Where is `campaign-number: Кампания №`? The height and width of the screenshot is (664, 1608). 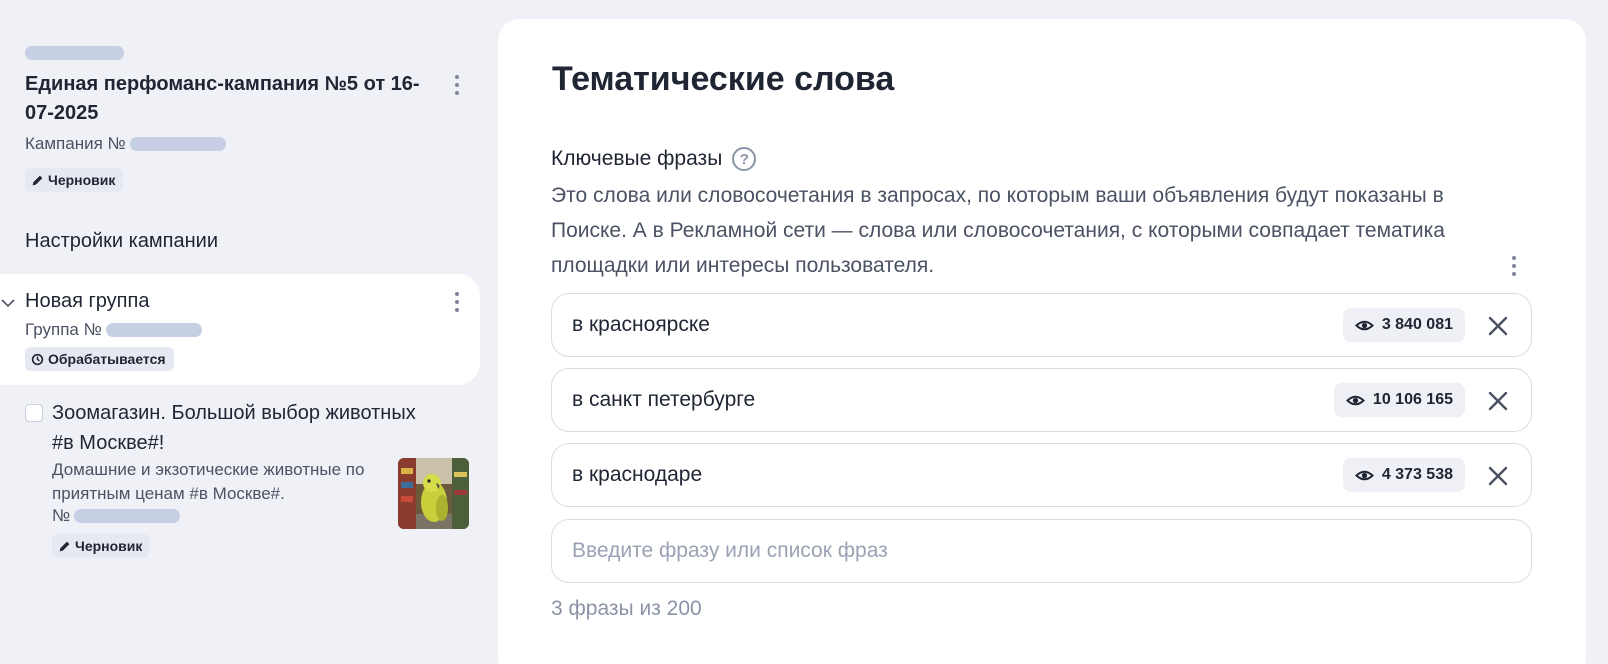 campaign-number: Кампания № is located at coordinates (125, 144).